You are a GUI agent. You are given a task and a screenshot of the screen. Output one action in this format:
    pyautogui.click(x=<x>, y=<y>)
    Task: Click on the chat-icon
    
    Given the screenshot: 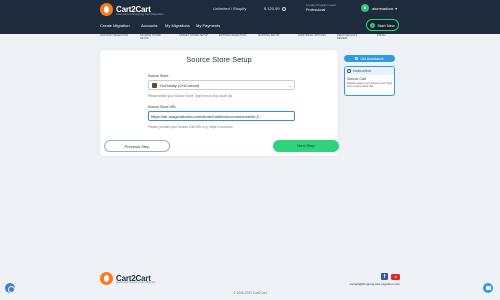 What is the action you would take?
    pyautogui.click(x=488, y=288)
    